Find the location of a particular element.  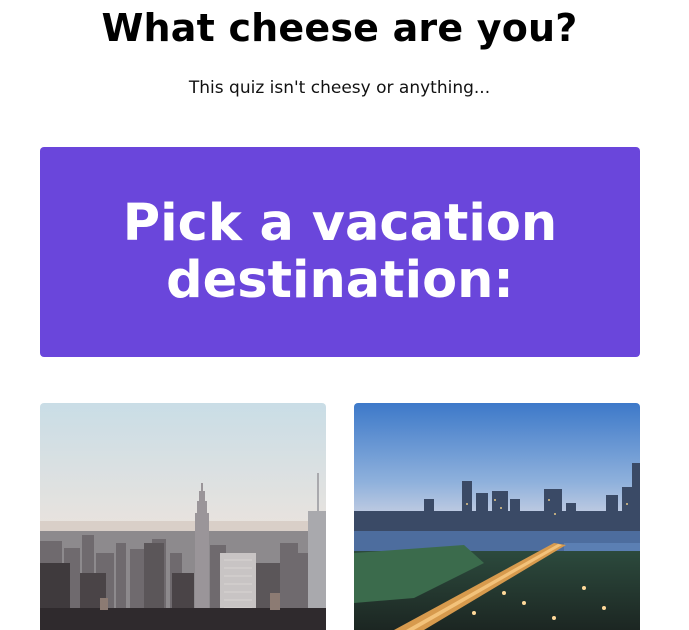

new-york-skyline-image is located at coordinates (183, 516).